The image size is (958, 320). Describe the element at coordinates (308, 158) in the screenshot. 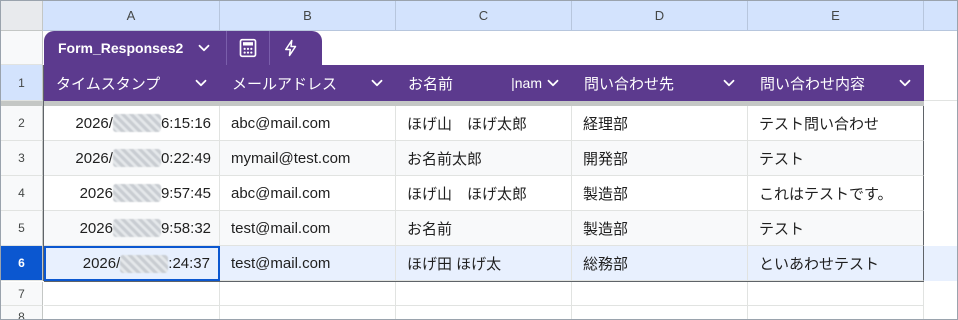

I see `email-cell: mymail@test.com` at that location.